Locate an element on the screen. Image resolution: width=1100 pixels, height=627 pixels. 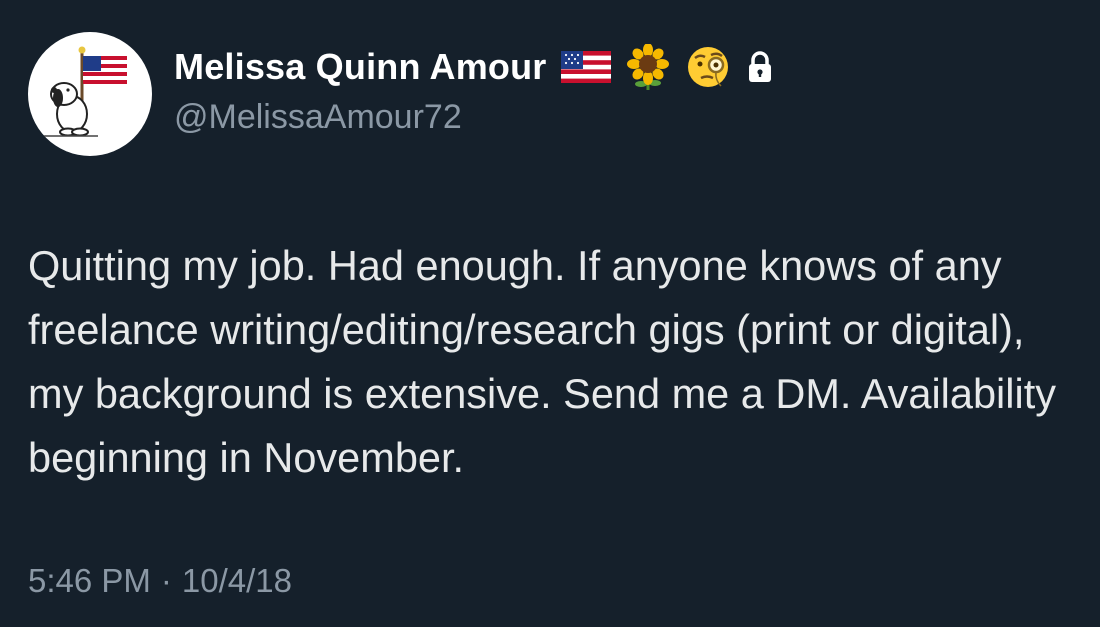
face-with-monocle-icon is located at coordinates (708, 67).